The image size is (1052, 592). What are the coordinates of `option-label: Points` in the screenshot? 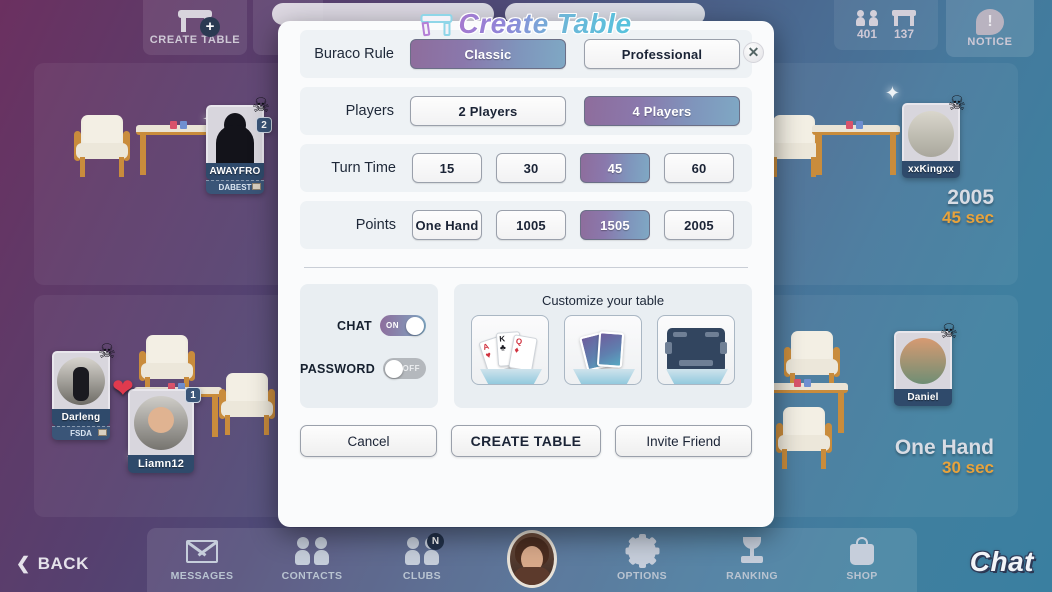 It's located at (375, 225).